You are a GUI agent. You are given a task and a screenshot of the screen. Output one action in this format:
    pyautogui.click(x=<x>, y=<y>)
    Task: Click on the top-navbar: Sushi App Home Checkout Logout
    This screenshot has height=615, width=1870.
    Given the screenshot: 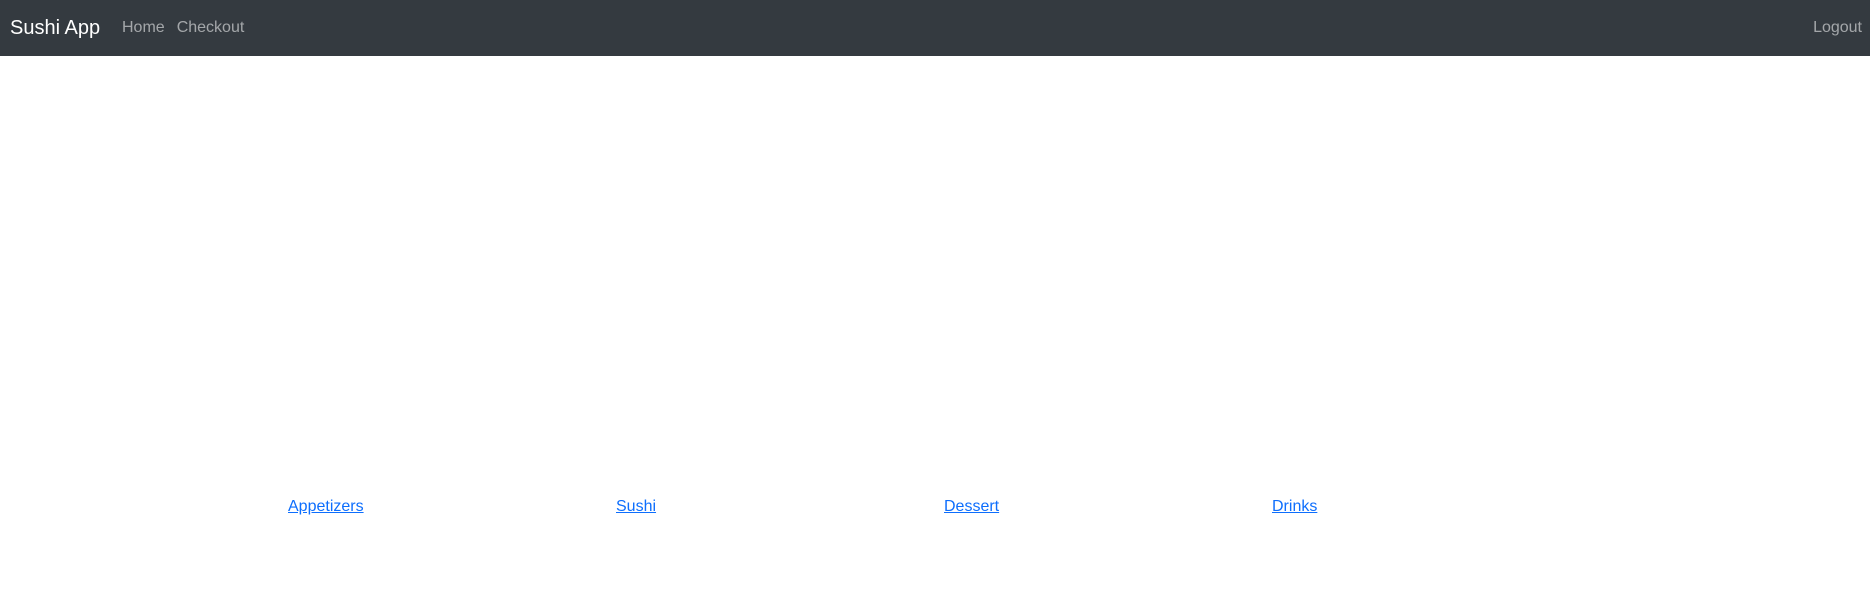 What is the action you would take?
    pyautogui.click(x=935, y=28)
    